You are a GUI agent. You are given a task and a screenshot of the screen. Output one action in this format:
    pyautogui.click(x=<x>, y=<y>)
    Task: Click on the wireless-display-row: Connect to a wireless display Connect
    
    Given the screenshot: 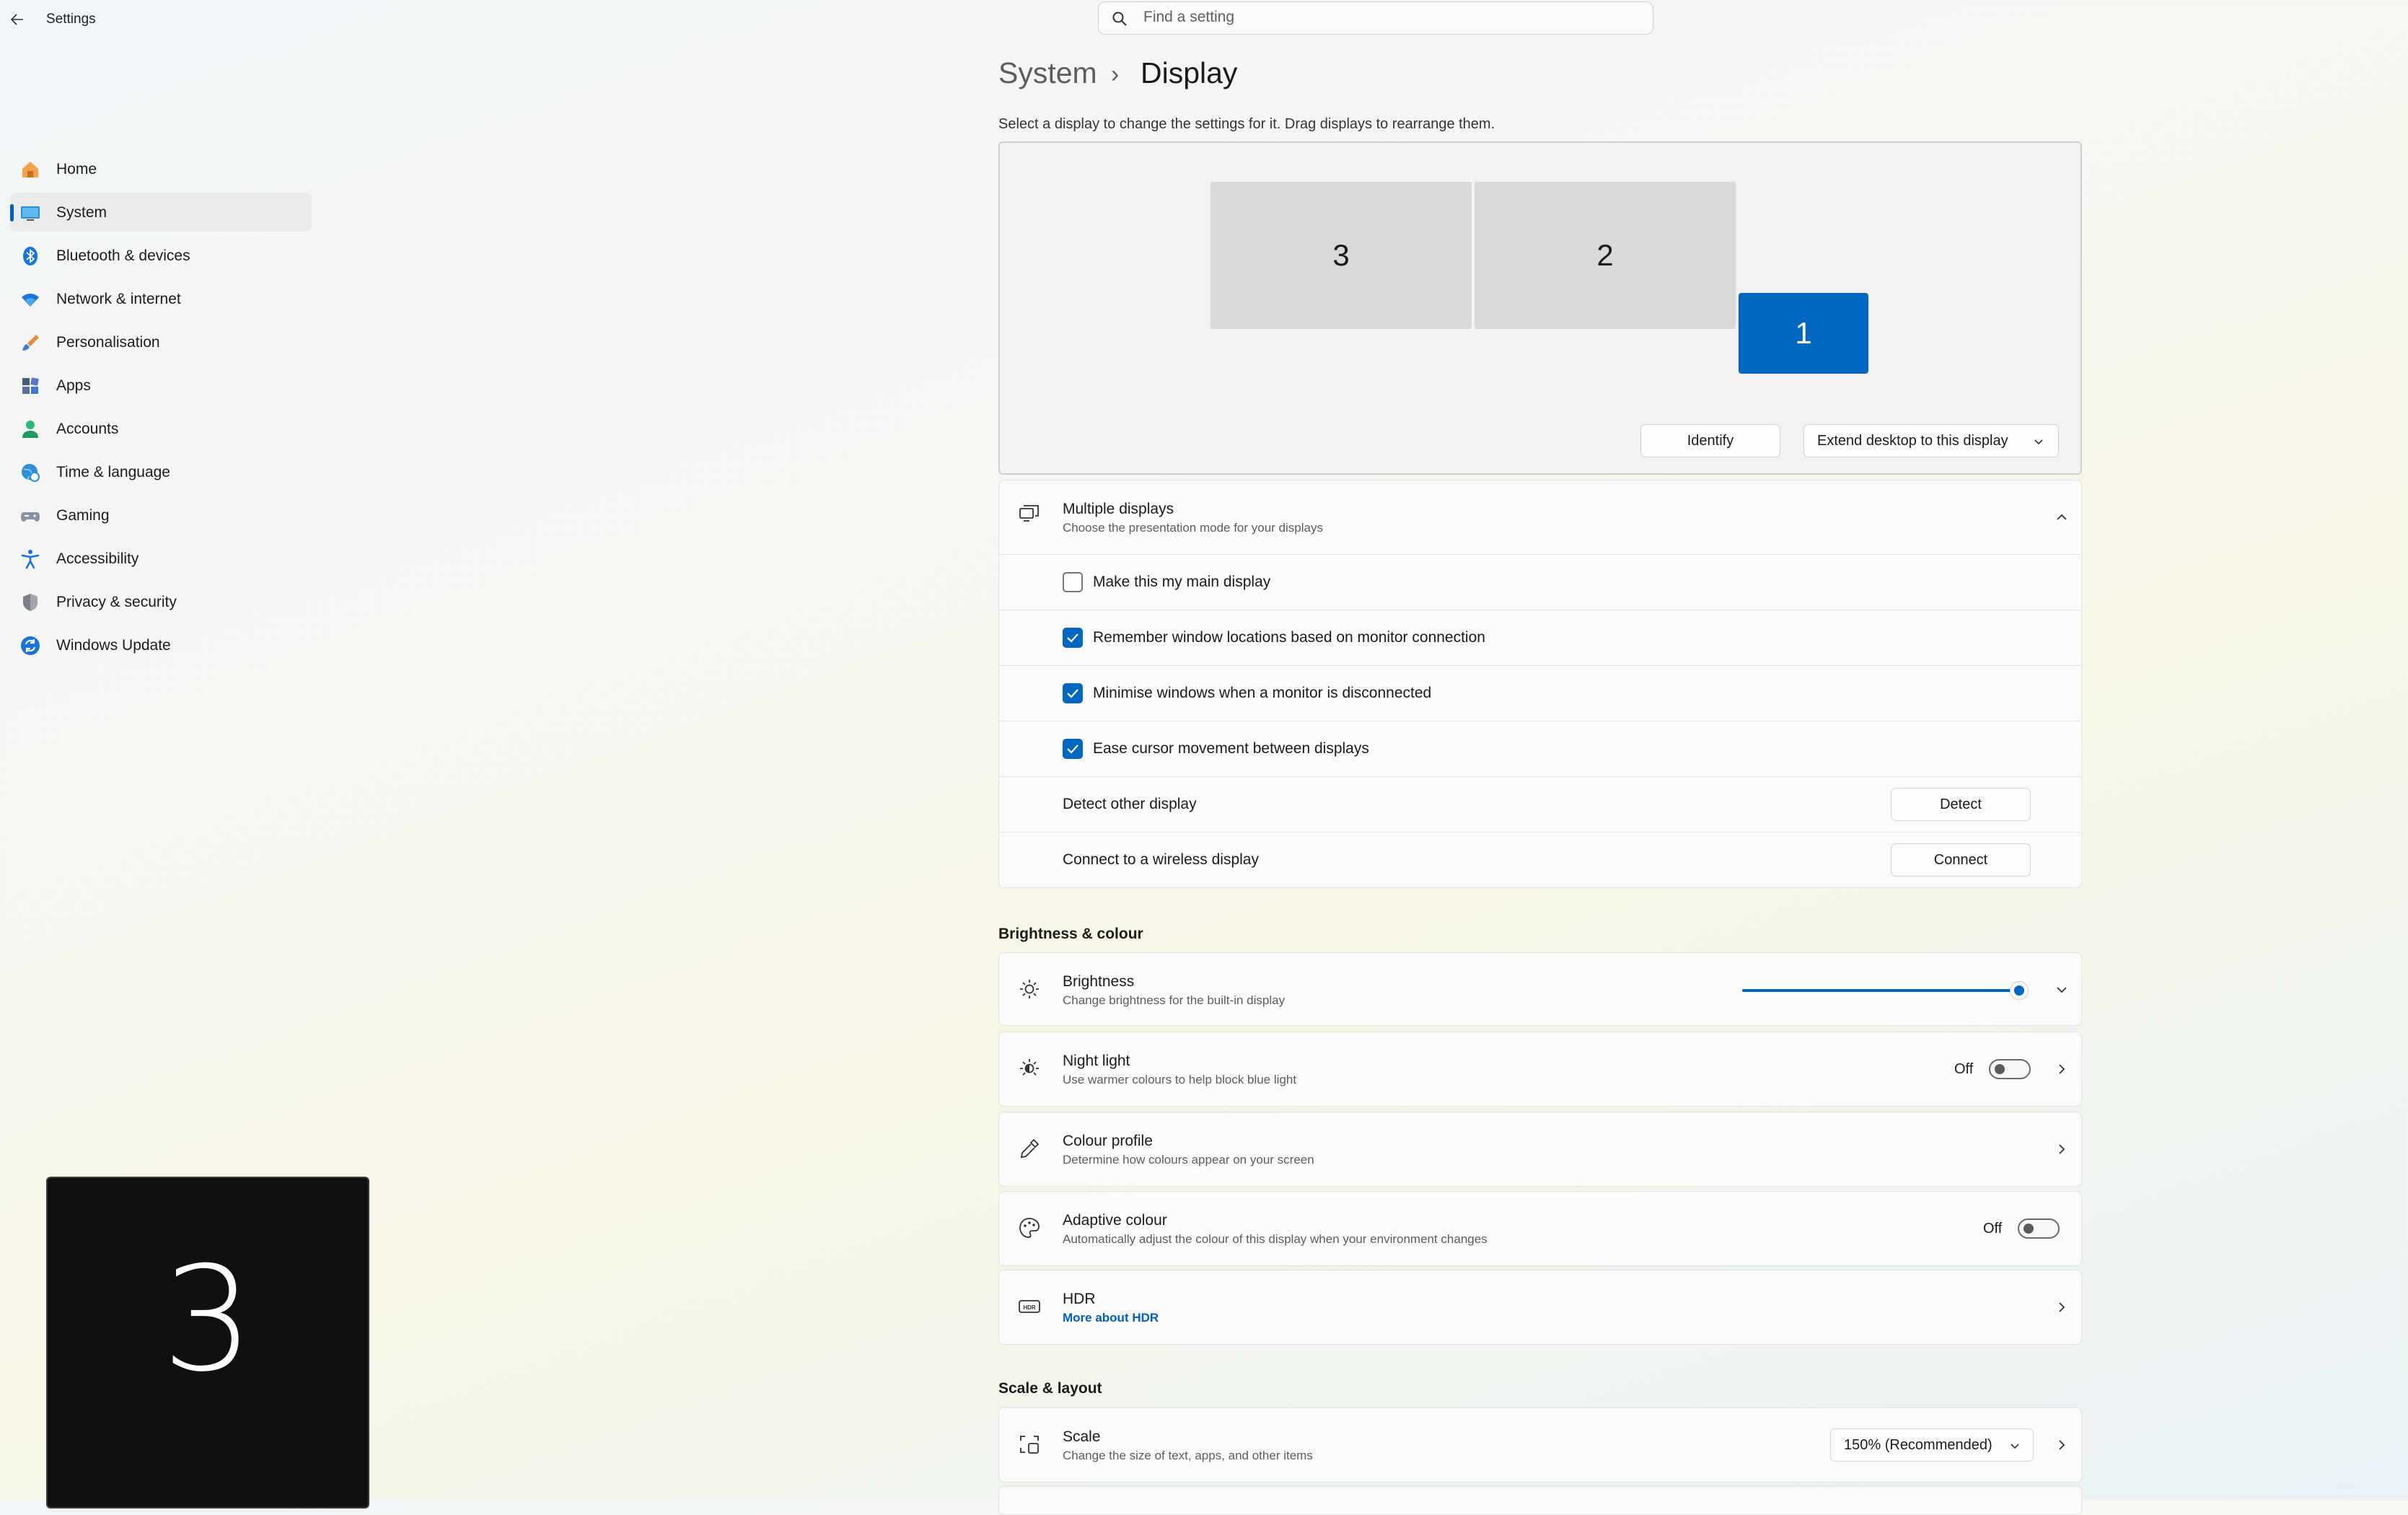 What is the action you would take?
    pyautogui.click(x=1540, y=860)
    